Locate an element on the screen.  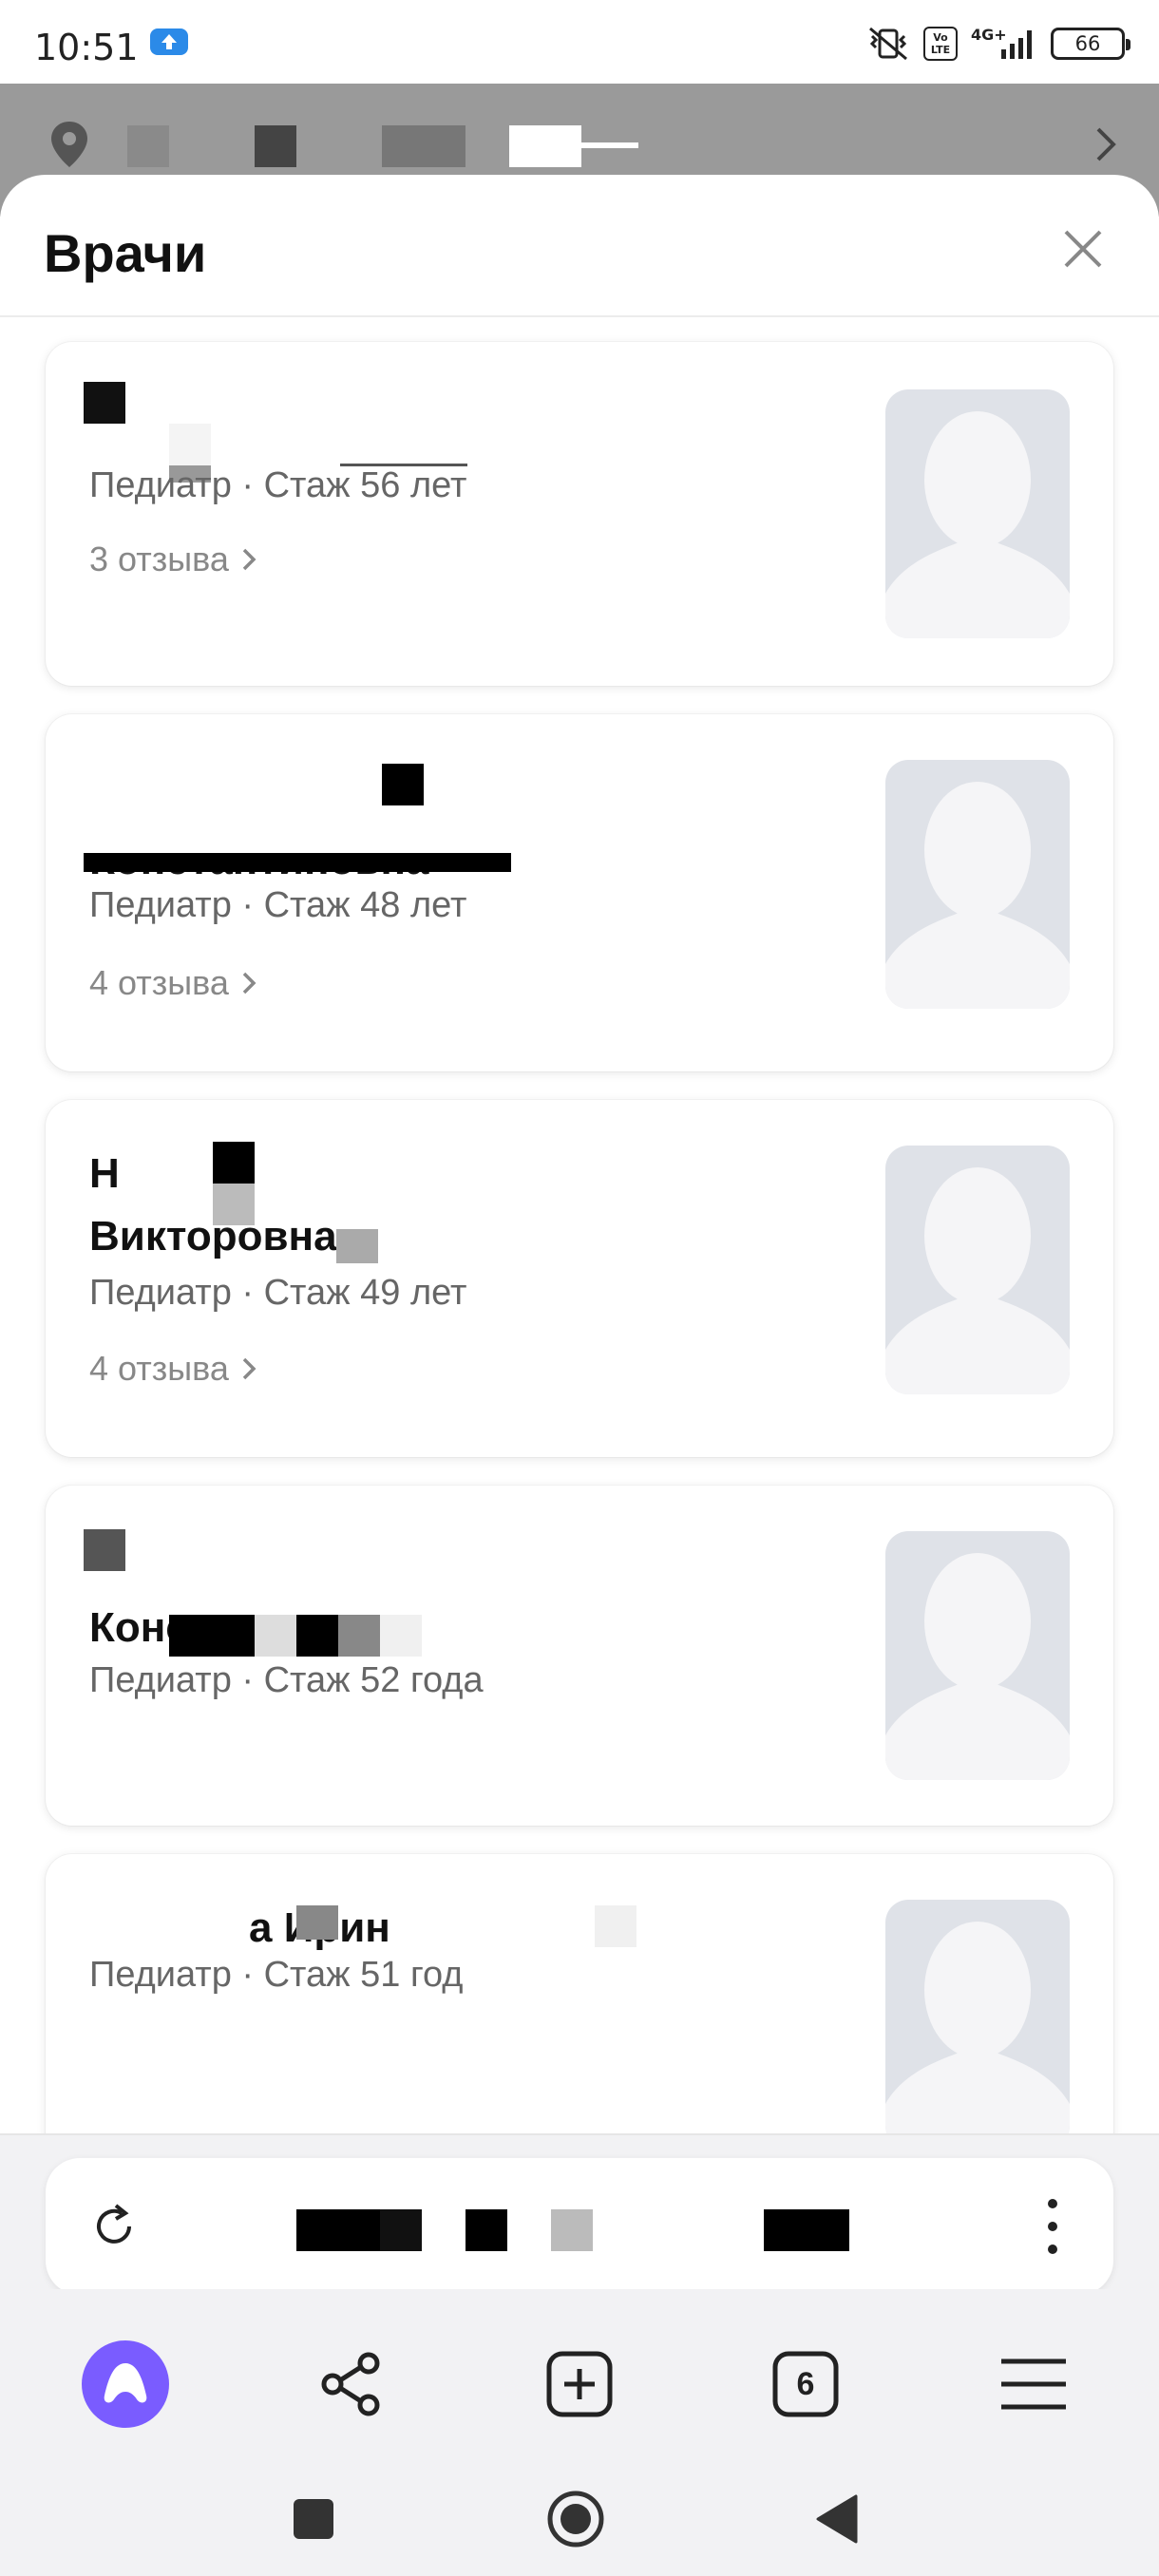
vibrate-off-icon is located at coordinates (888, 44).